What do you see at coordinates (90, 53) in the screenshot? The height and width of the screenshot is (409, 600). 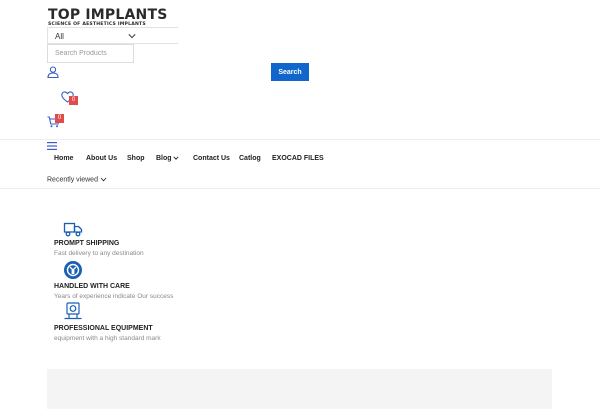 I see `search-input` at bounding box center [90, 53].